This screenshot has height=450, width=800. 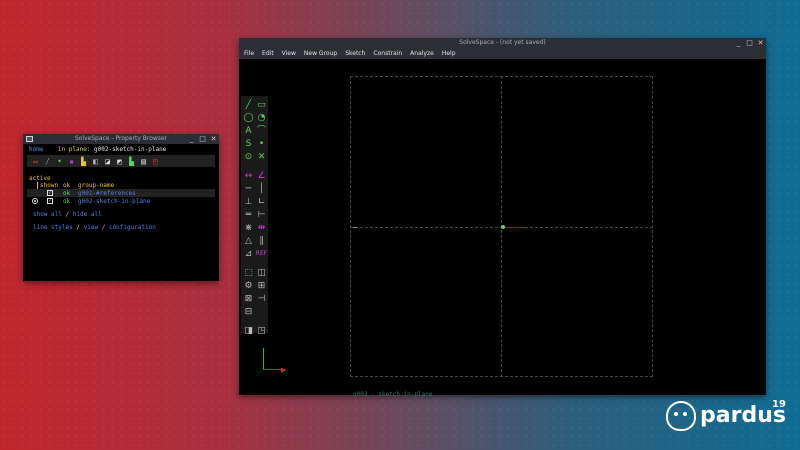 What do you see at coordinates (53, 227) in the screenshot?
I see `line-styles-link: line styles` at bounding box center [53, 227].